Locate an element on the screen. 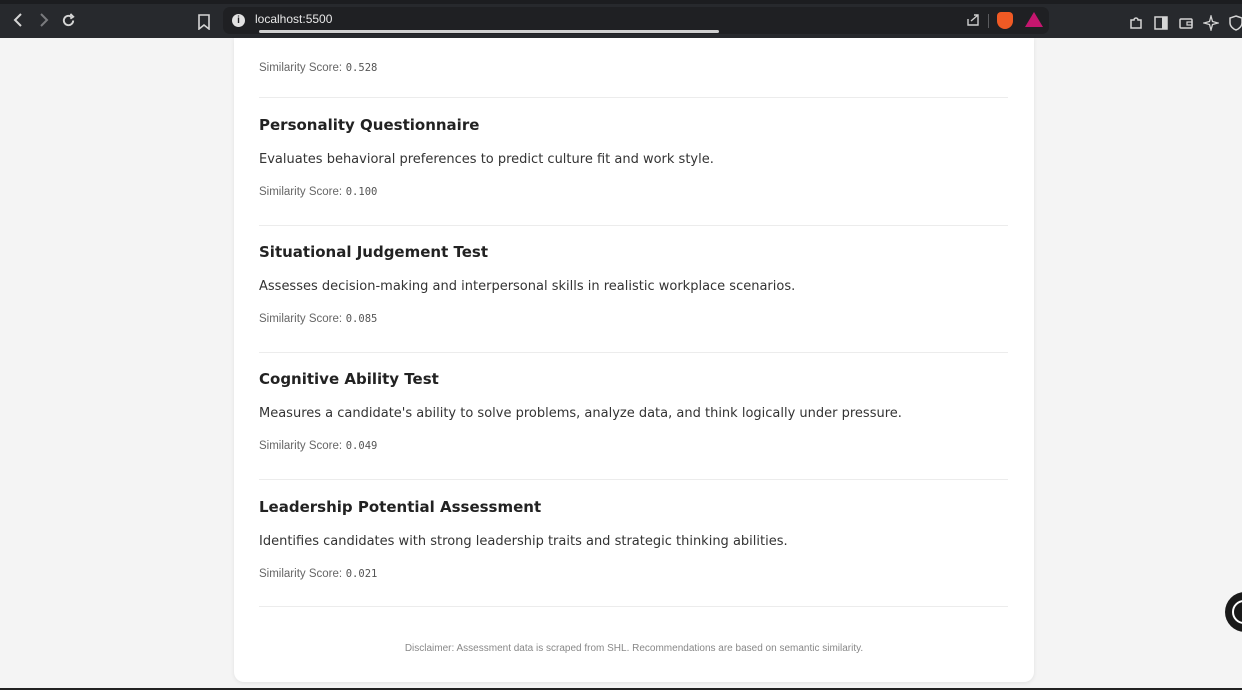 Image resolution: width=1242 pixels, height=690 pixels. forward-button is located at coordinates (44, 20).